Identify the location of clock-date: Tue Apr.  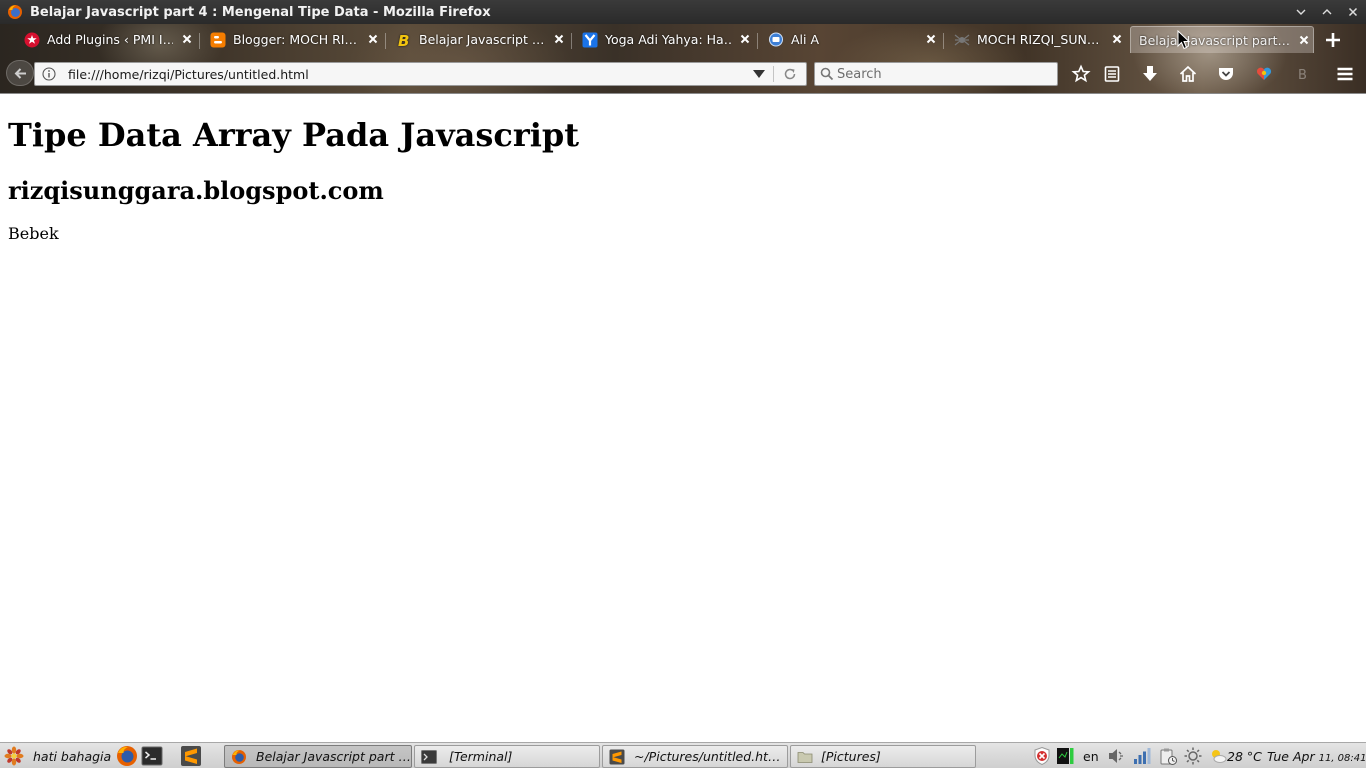
(1291, 756).